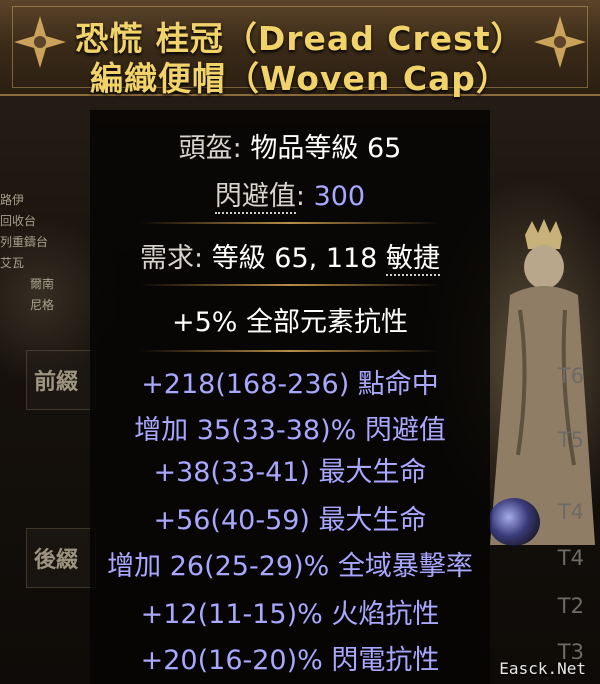 The width and height of the screenshot is (600, 684). What do you see at coordinates (290, 472) in the screenshot?
I see `explicit-mod: +38(33-41) 最大生命` at bounding box center [290, 472].